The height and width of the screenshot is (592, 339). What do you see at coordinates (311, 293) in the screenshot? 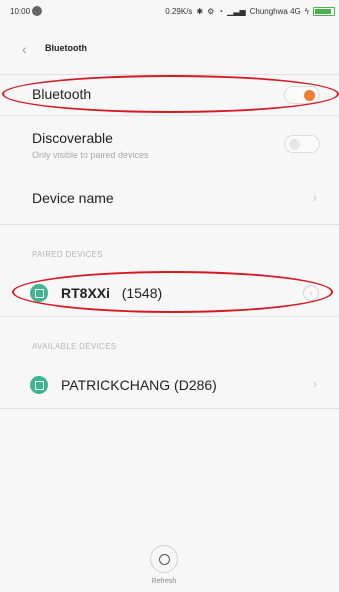
I see `device-settings-icon: ›` at bounding box center [311, 293].